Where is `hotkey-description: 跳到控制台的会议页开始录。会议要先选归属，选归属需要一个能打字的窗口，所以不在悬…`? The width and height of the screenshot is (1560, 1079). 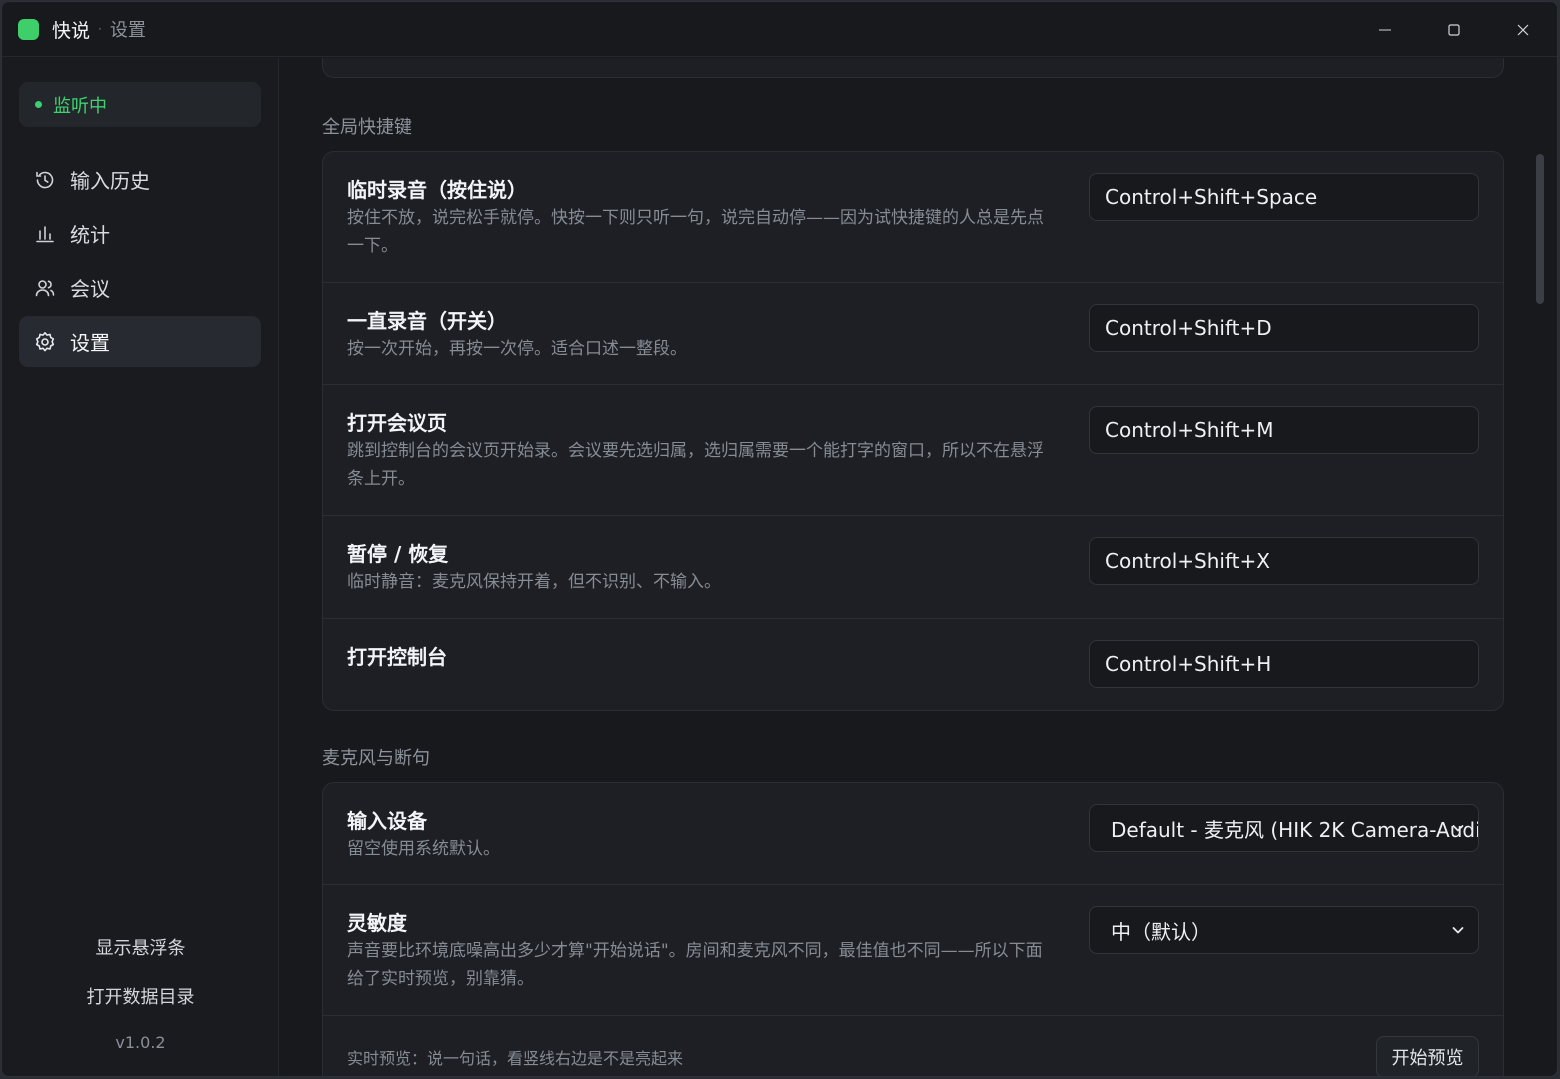 hotkey-description: 跳到控制台的会议页开始录。会议要先选归属，选归属需要一个能打字的窗口，所以不在悬… is located at coordinates (695, 465).